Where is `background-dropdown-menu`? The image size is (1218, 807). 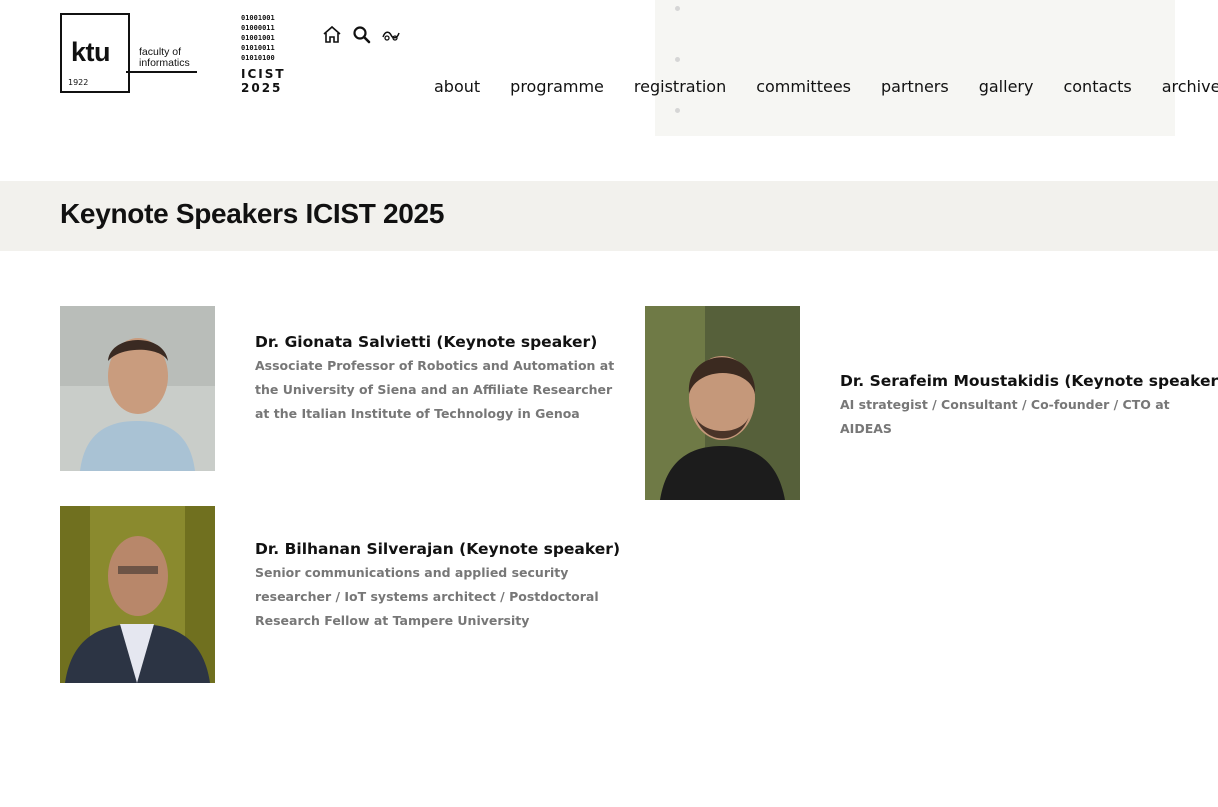 background-dropdown-menu is located at coordinates (915, 68).